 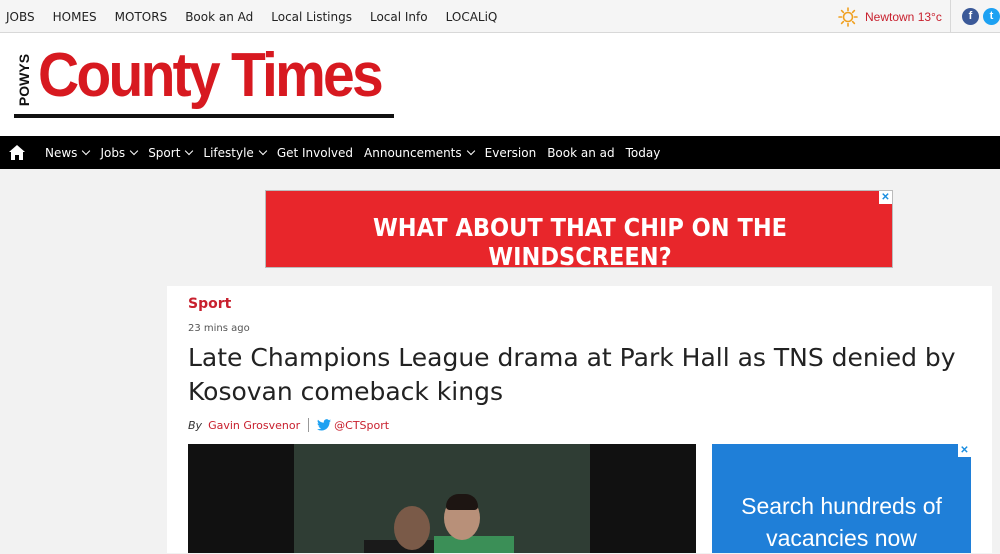 I want to click on nav-item-news: News, so click(x=68, y=152).